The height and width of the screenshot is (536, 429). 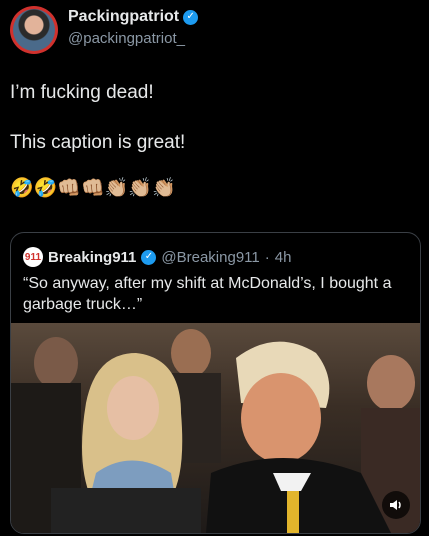 I want to click on verified-badge-icon: ✓, so click(x=191, y=17).